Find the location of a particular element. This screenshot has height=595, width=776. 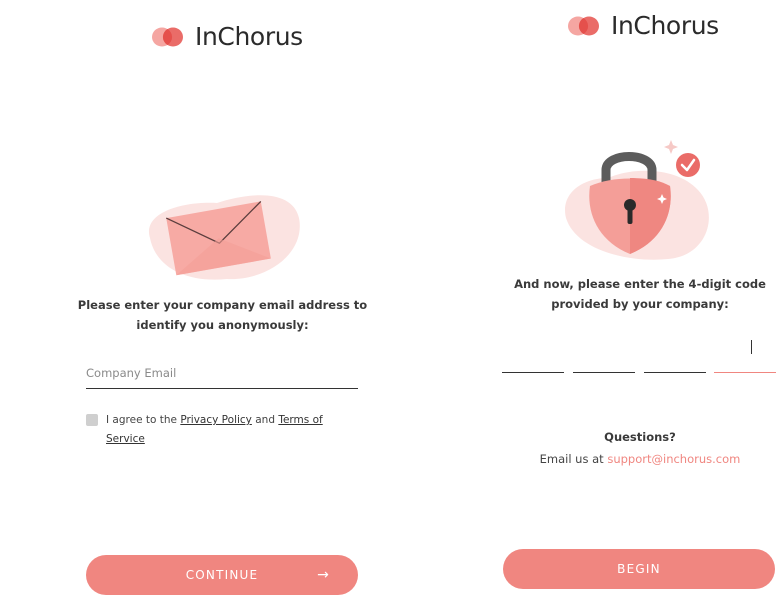

privacy-policy-link: Privacy Policy is located at coordinates (216, 420).